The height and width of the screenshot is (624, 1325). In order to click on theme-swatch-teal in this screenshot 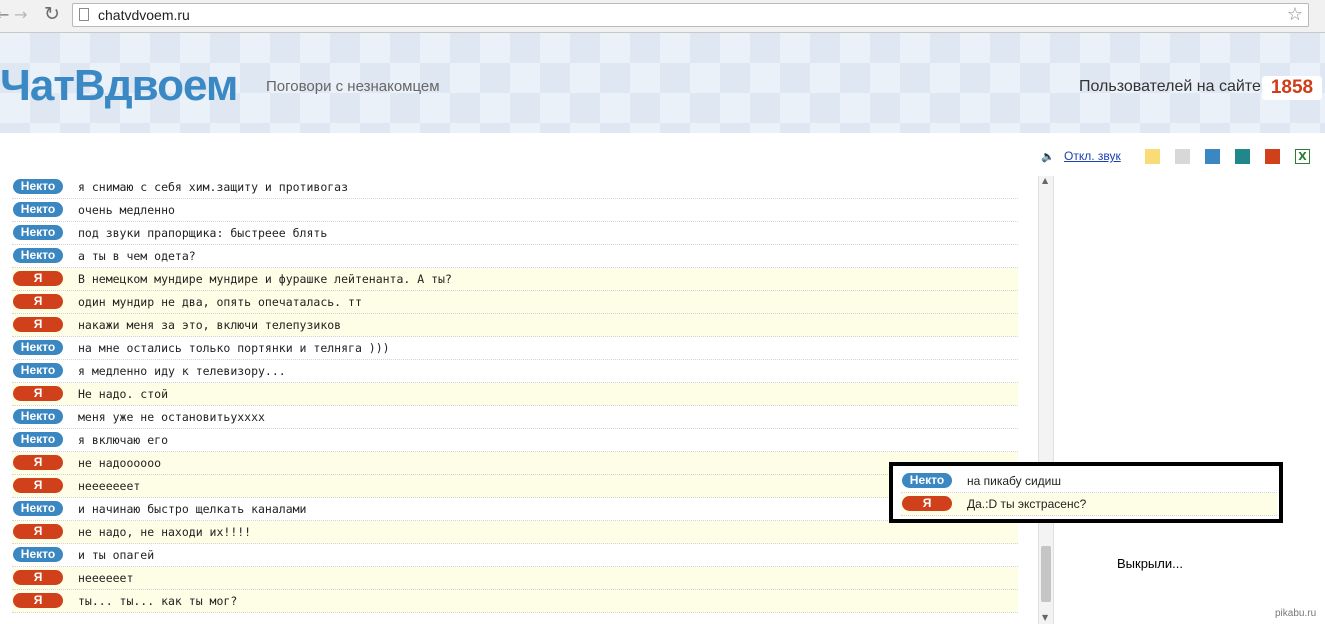, I will do `click(1242, 156)`.